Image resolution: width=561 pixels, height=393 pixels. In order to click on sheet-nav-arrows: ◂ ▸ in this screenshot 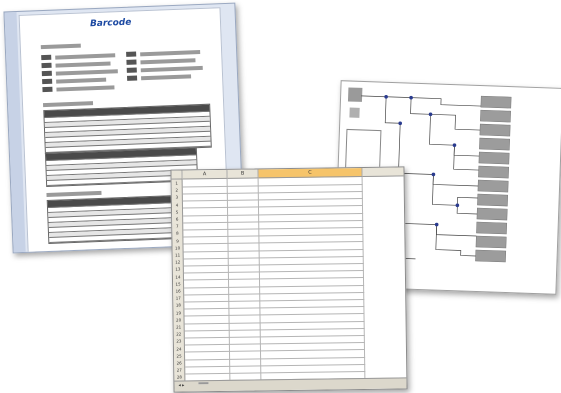, I will do `click(181, 385)`.